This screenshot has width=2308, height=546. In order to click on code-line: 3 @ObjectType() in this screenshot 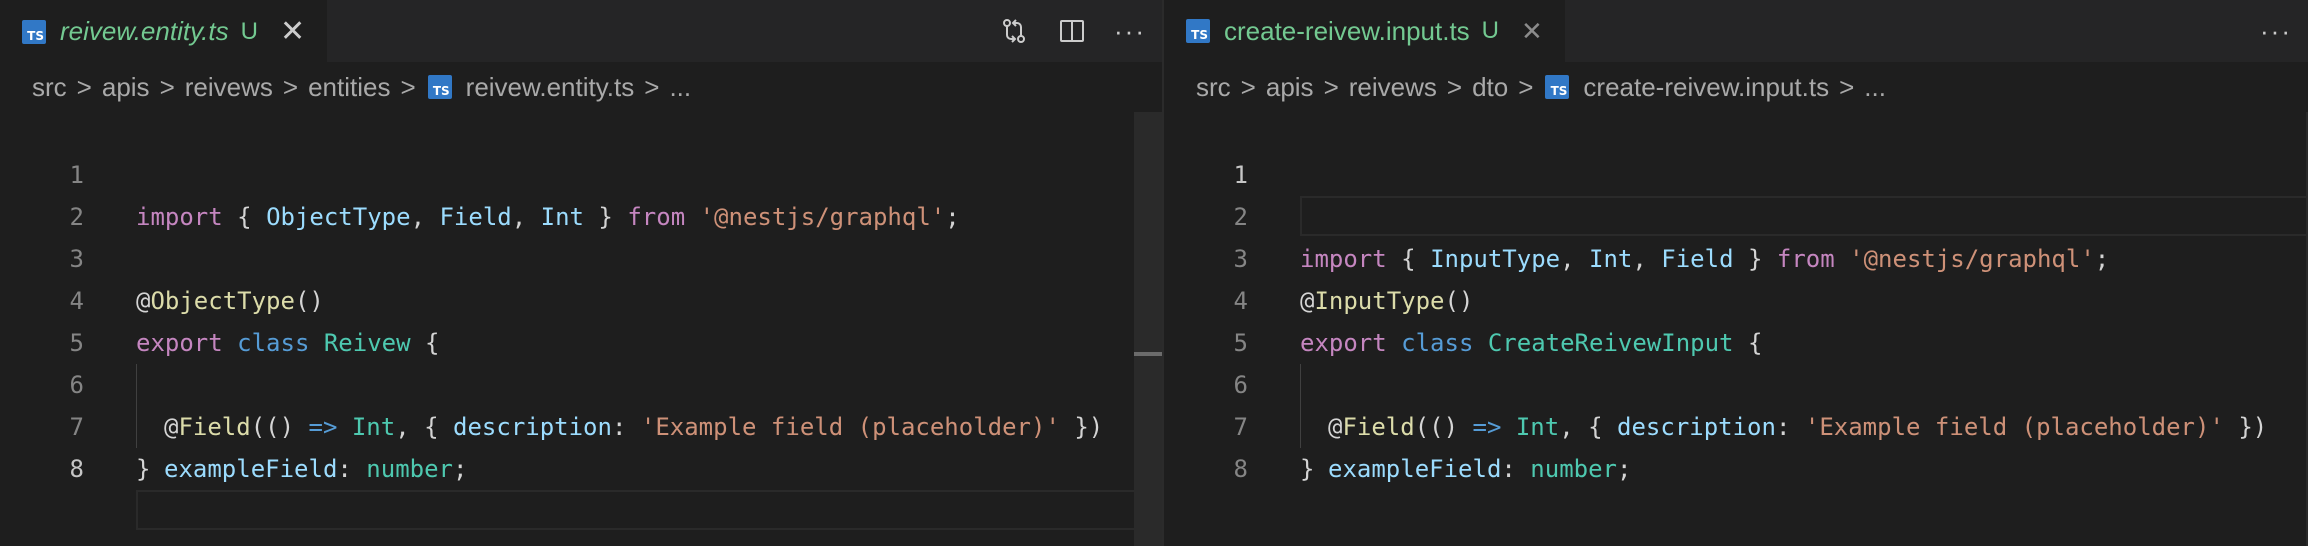, I will do `click(581, 255)`.